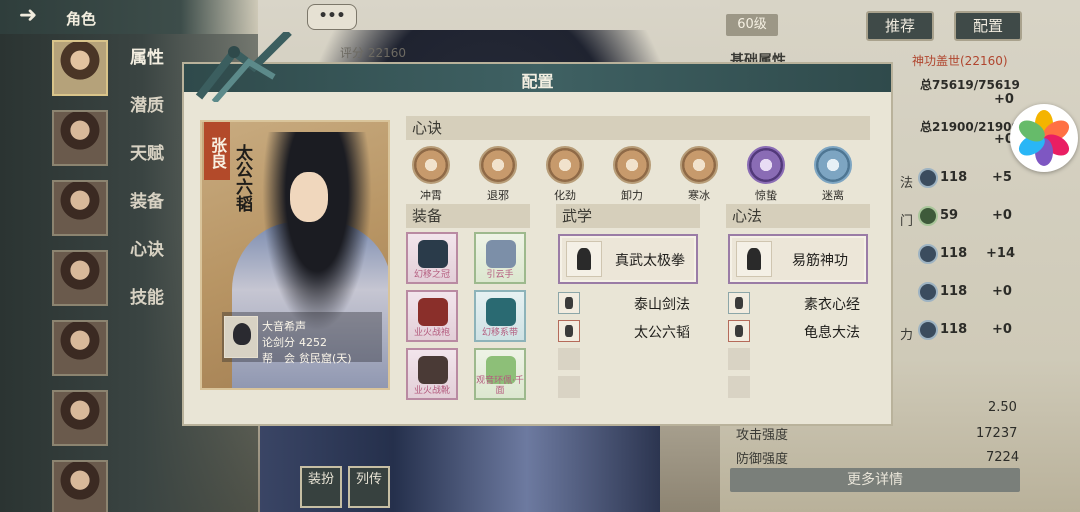 The image size is (1080, 512). Describe the element at coordinates (875, 480) in the screenshot. I see `more-details-button: 更多详情` at that location.